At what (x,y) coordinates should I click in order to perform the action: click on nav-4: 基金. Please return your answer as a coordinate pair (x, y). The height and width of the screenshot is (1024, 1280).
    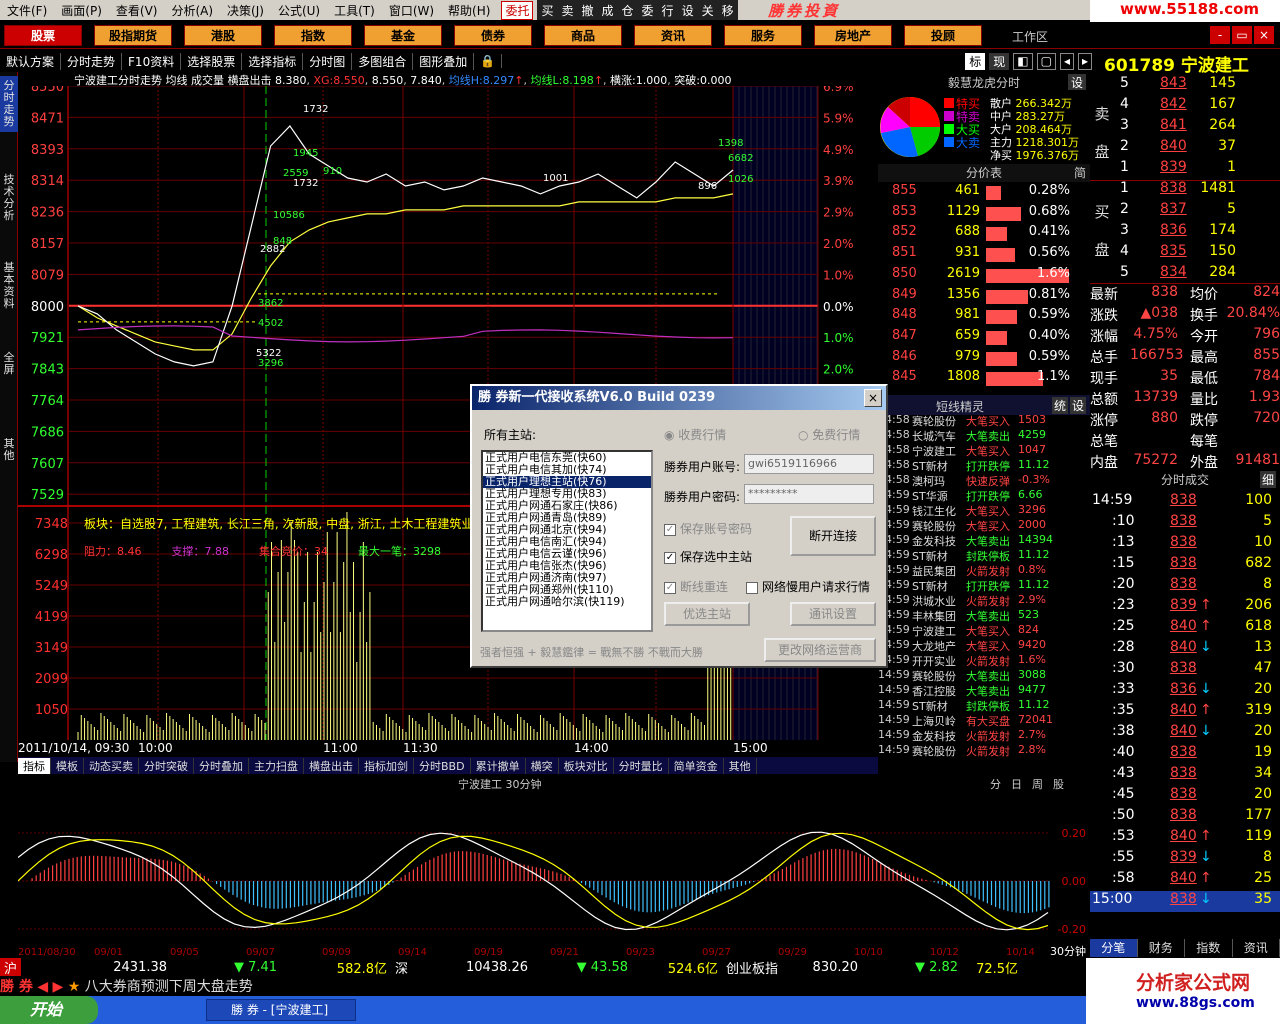
    Looking at the image, I should click on (403, 35).